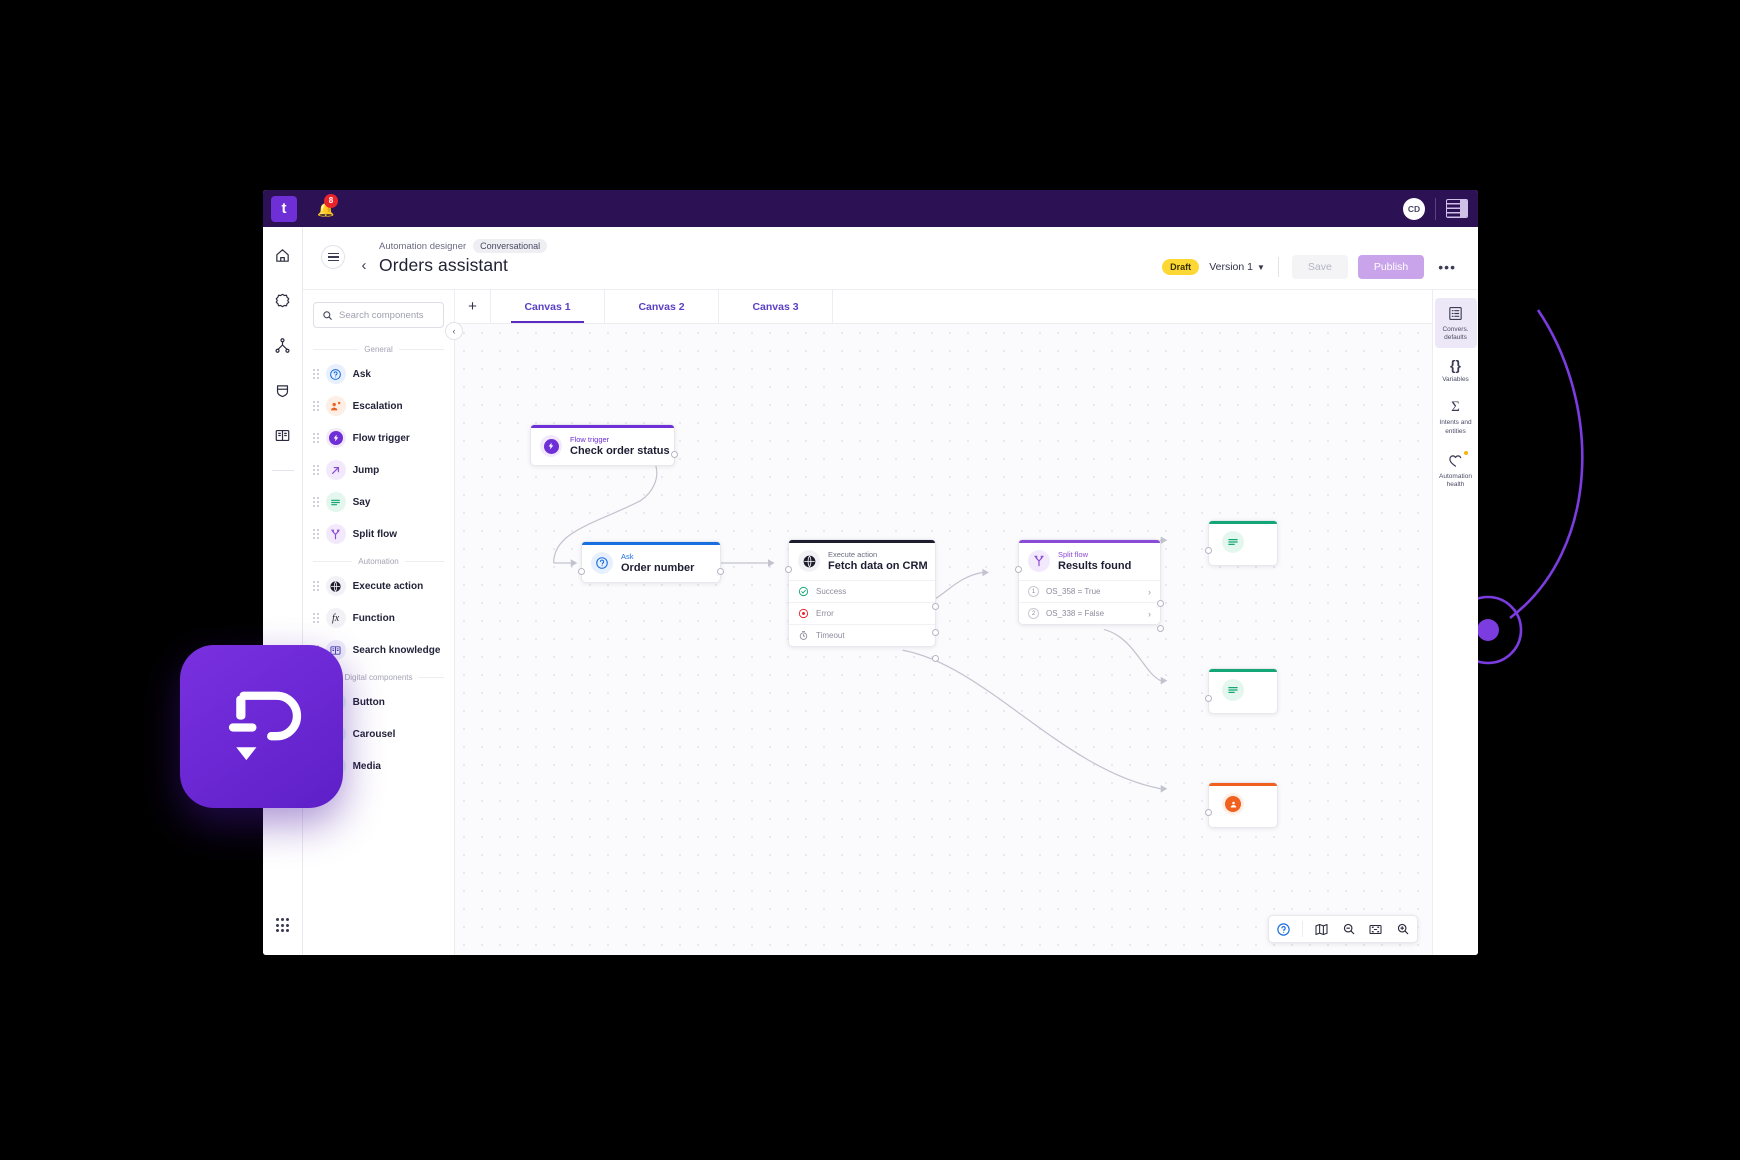  I want to click on node-condition-2: 2 OS_338 = False ›, so click(1089, 613).